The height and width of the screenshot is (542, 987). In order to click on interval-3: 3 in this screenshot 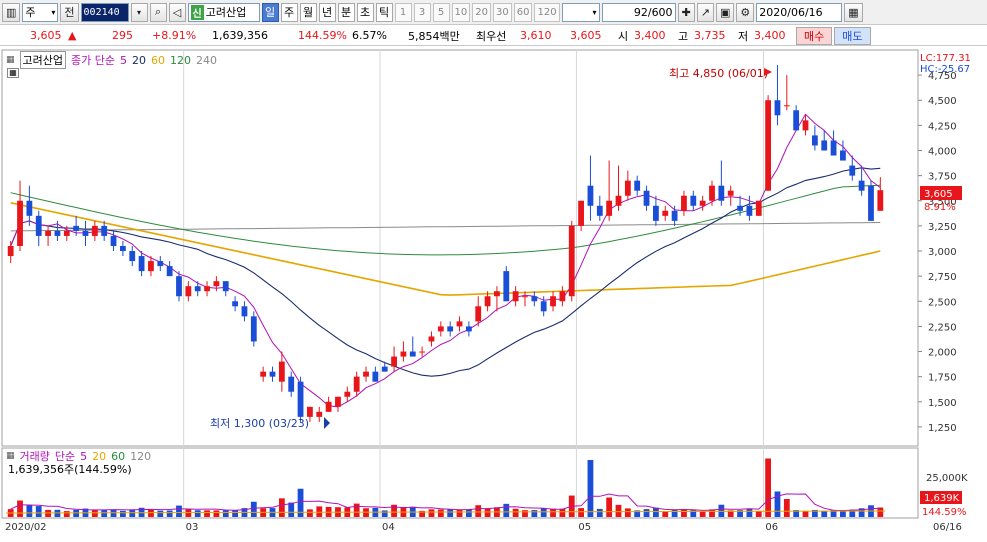, I will do `click(422, 12)`.